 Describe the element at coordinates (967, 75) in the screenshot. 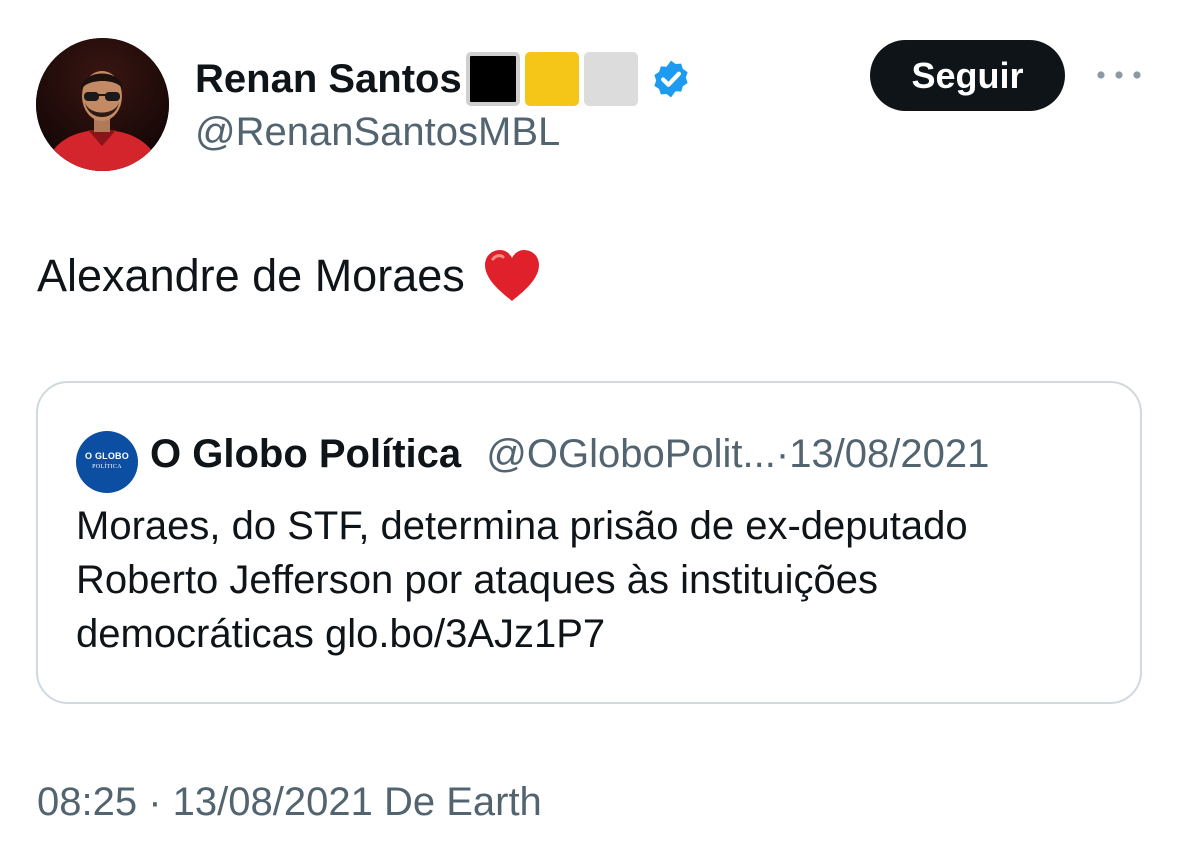

I see `follow-button: Seguir` at that location.